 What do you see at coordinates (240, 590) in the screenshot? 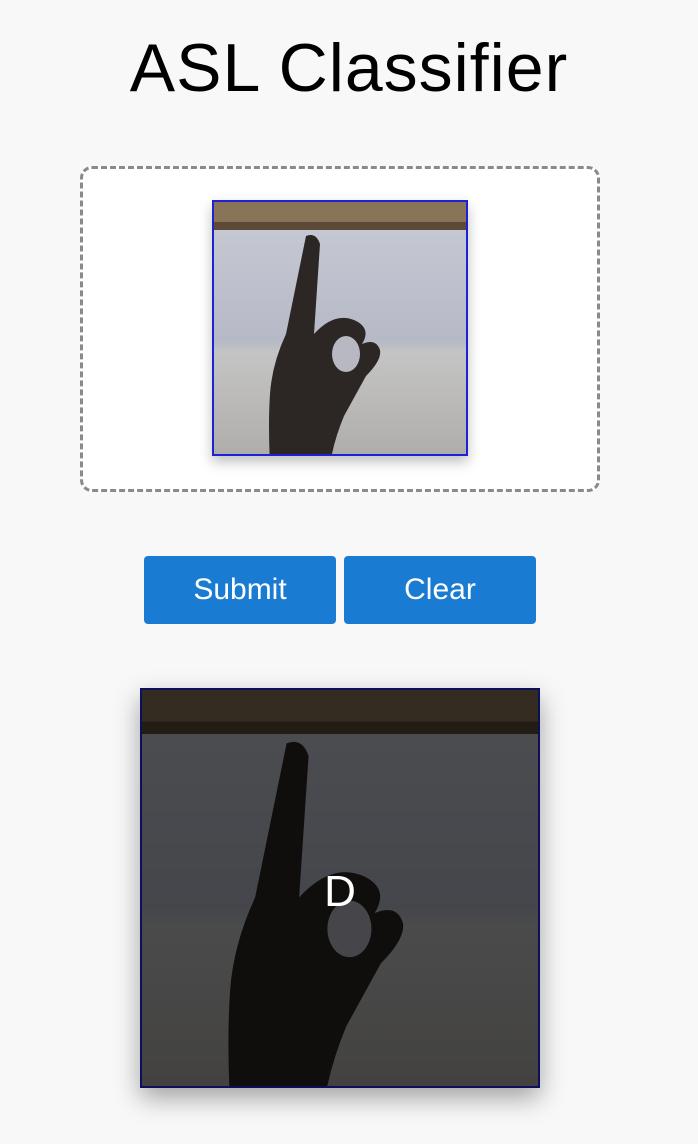
I see `submit-button: Submit` at bounding box center [240, 590].